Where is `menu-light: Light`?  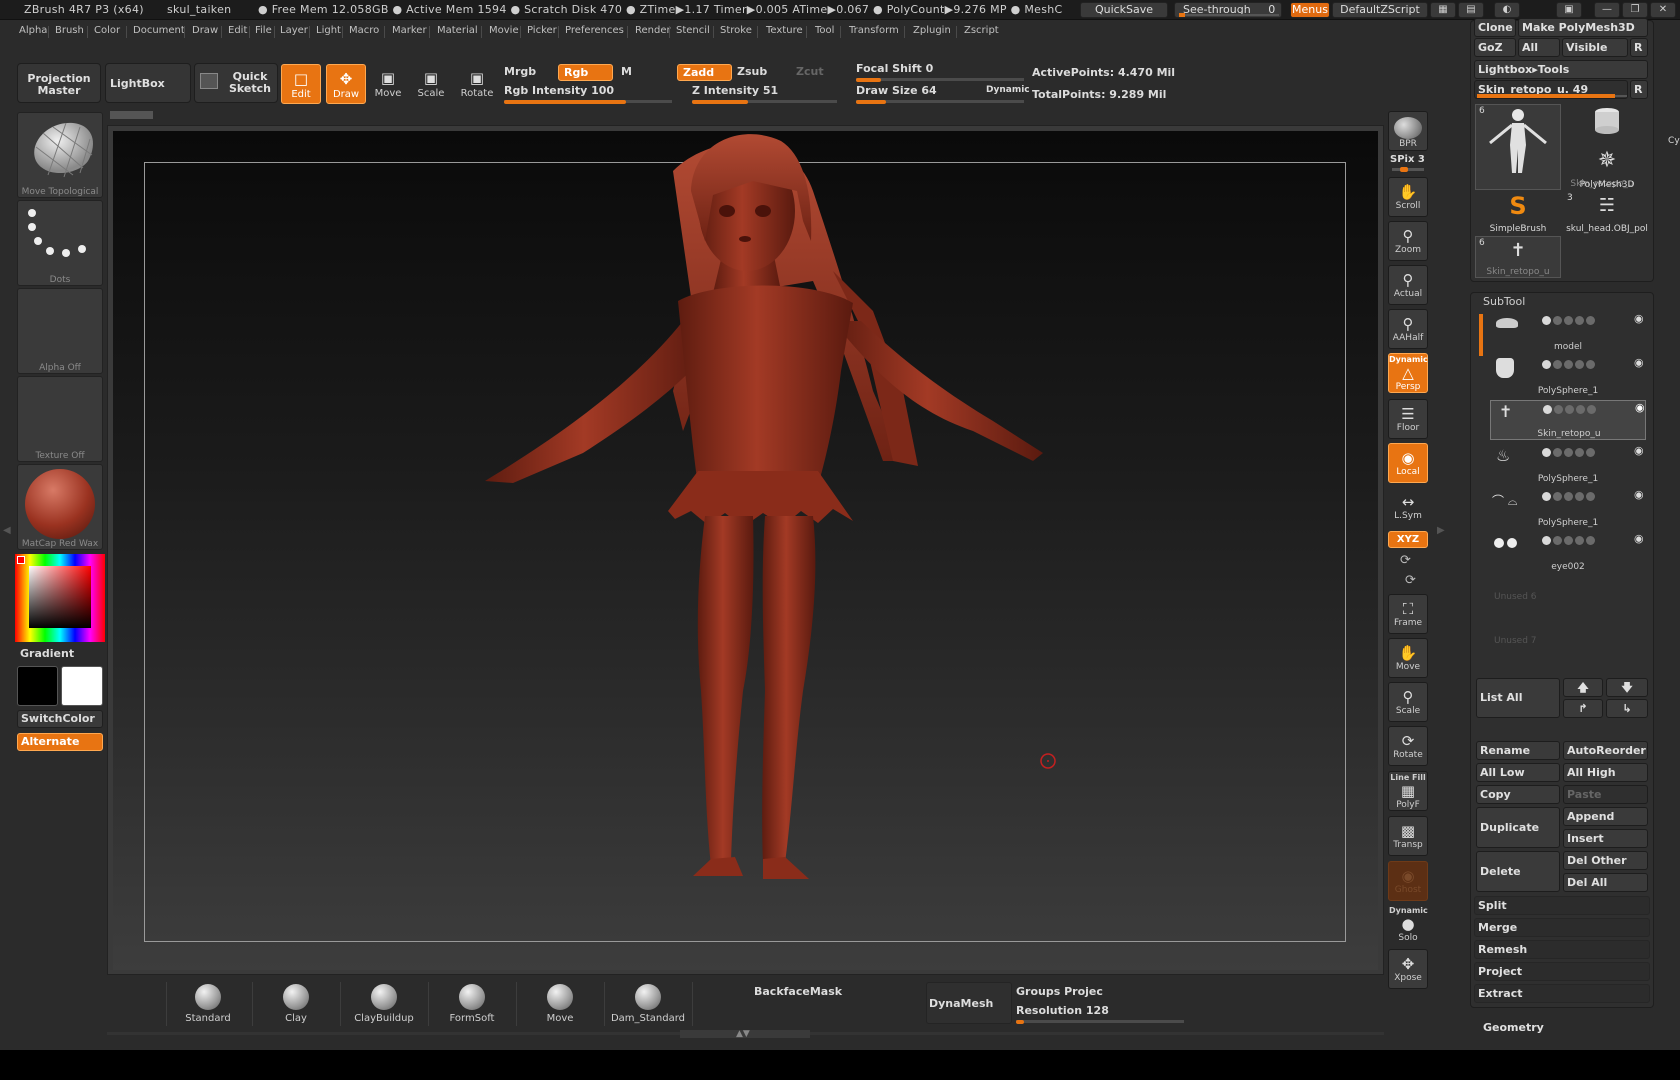
menu-light: Light is located at coordinates (328, 30).